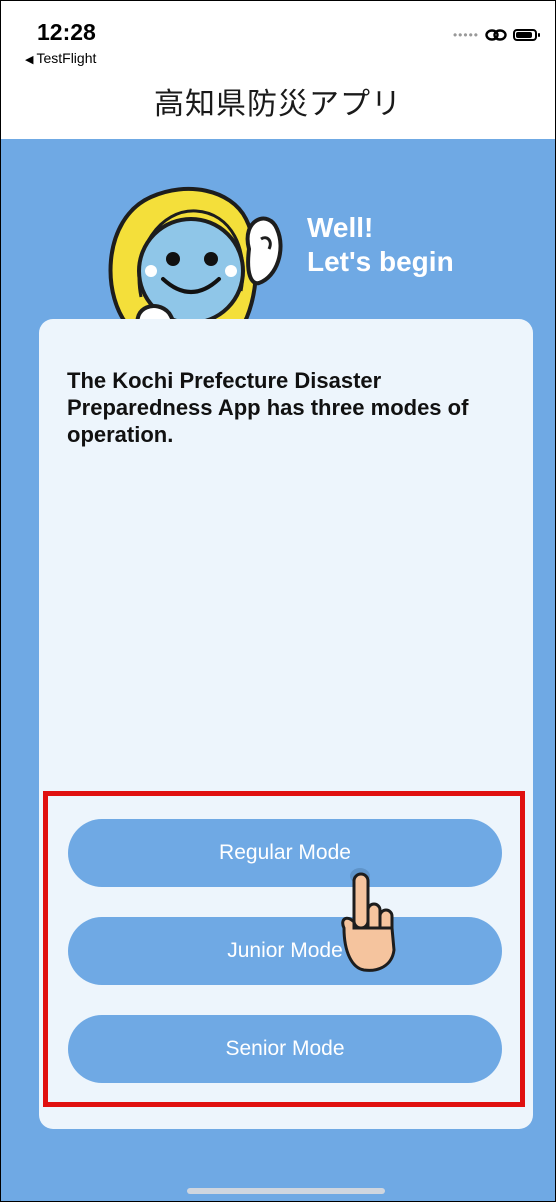  Describe the element at coordinates (66, 32) in the screenshot. I see `status-time: 12:28` at that location.